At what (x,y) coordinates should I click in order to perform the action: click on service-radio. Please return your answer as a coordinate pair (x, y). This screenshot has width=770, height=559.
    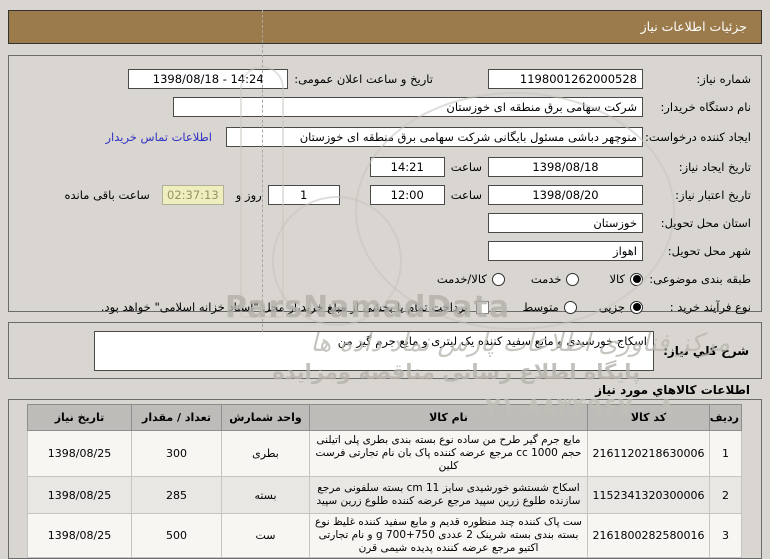
    Looking at the image, I should click on (573, 279).